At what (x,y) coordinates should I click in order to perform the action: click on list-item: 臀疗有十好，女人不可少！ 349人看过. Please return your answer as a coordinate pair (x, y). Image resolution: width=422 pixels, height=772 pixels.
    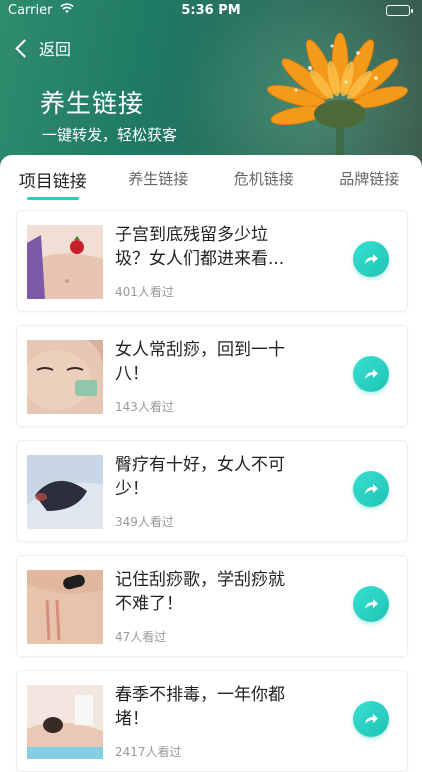
    Looking at the image, I should click on (212, 491).